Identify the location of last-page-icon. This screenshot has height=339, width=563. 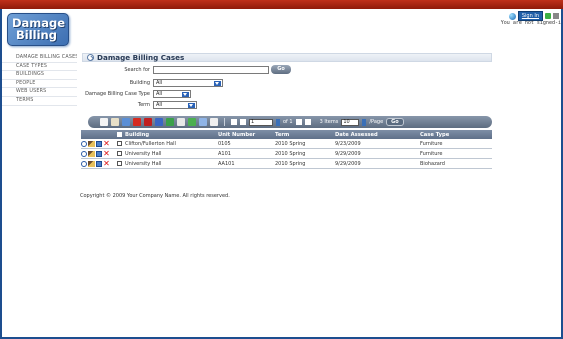
(307, 122).